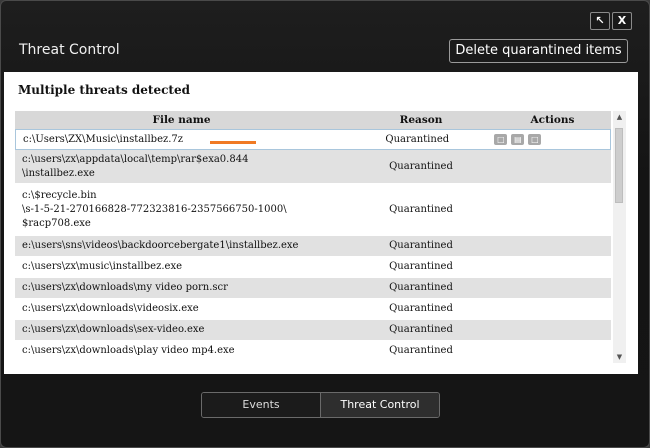 Image resolution: width=650 pixels, height=448 pixels. What do you see at coordinates (233, 142) in the screenshot?
I see `highlight-underline` at bounding box center [233, 142].